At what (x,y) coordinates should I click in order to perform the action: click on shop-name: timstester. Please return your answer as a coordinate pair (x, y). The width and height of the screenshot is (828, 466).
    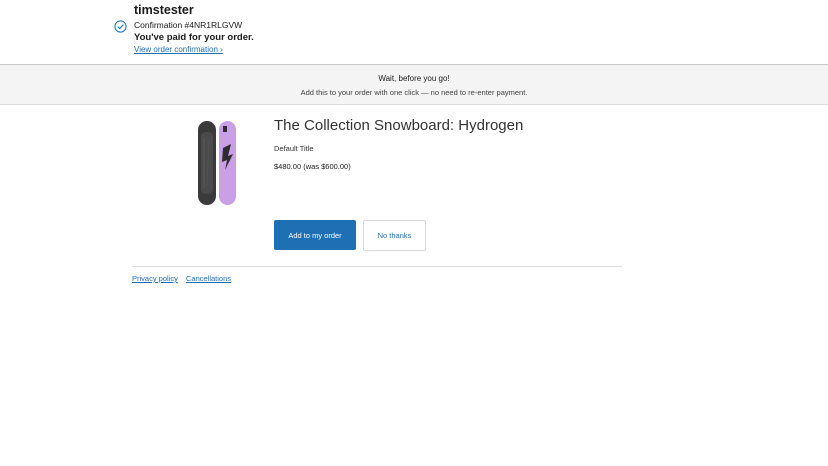
    Looking at the image, I should click on (164, 10).